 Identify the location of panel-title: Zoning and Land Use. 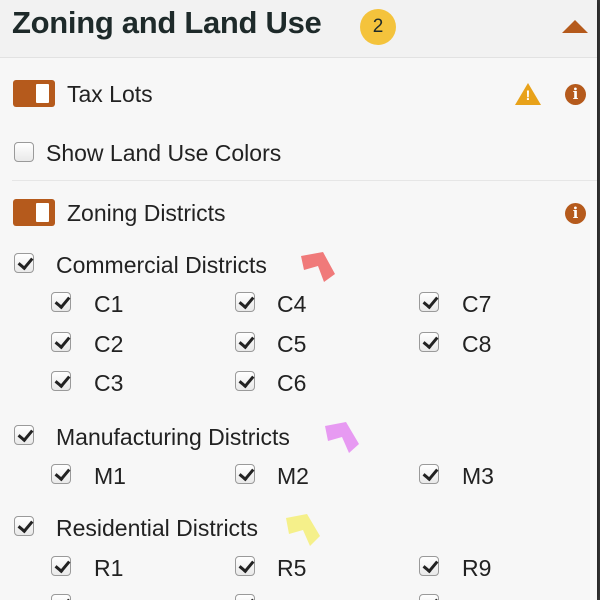
(167, 22).